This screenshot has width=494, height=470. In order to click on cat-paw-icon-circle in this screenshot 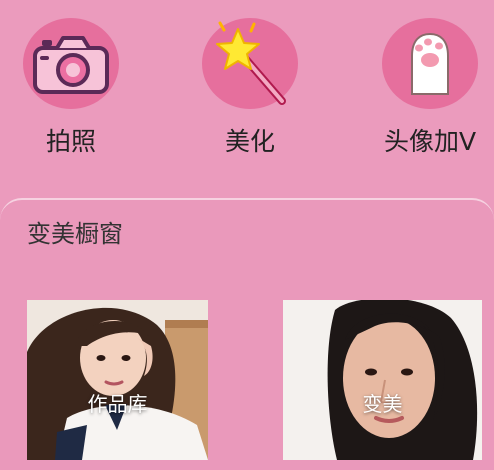, I will do `click(430, 63)`.